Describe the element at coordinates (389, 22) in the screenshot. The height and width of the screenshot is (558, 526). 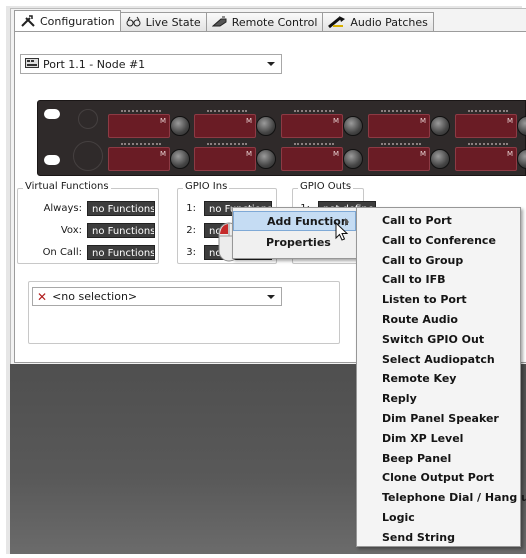
I see `tab-label: Audio Patches` at that location.